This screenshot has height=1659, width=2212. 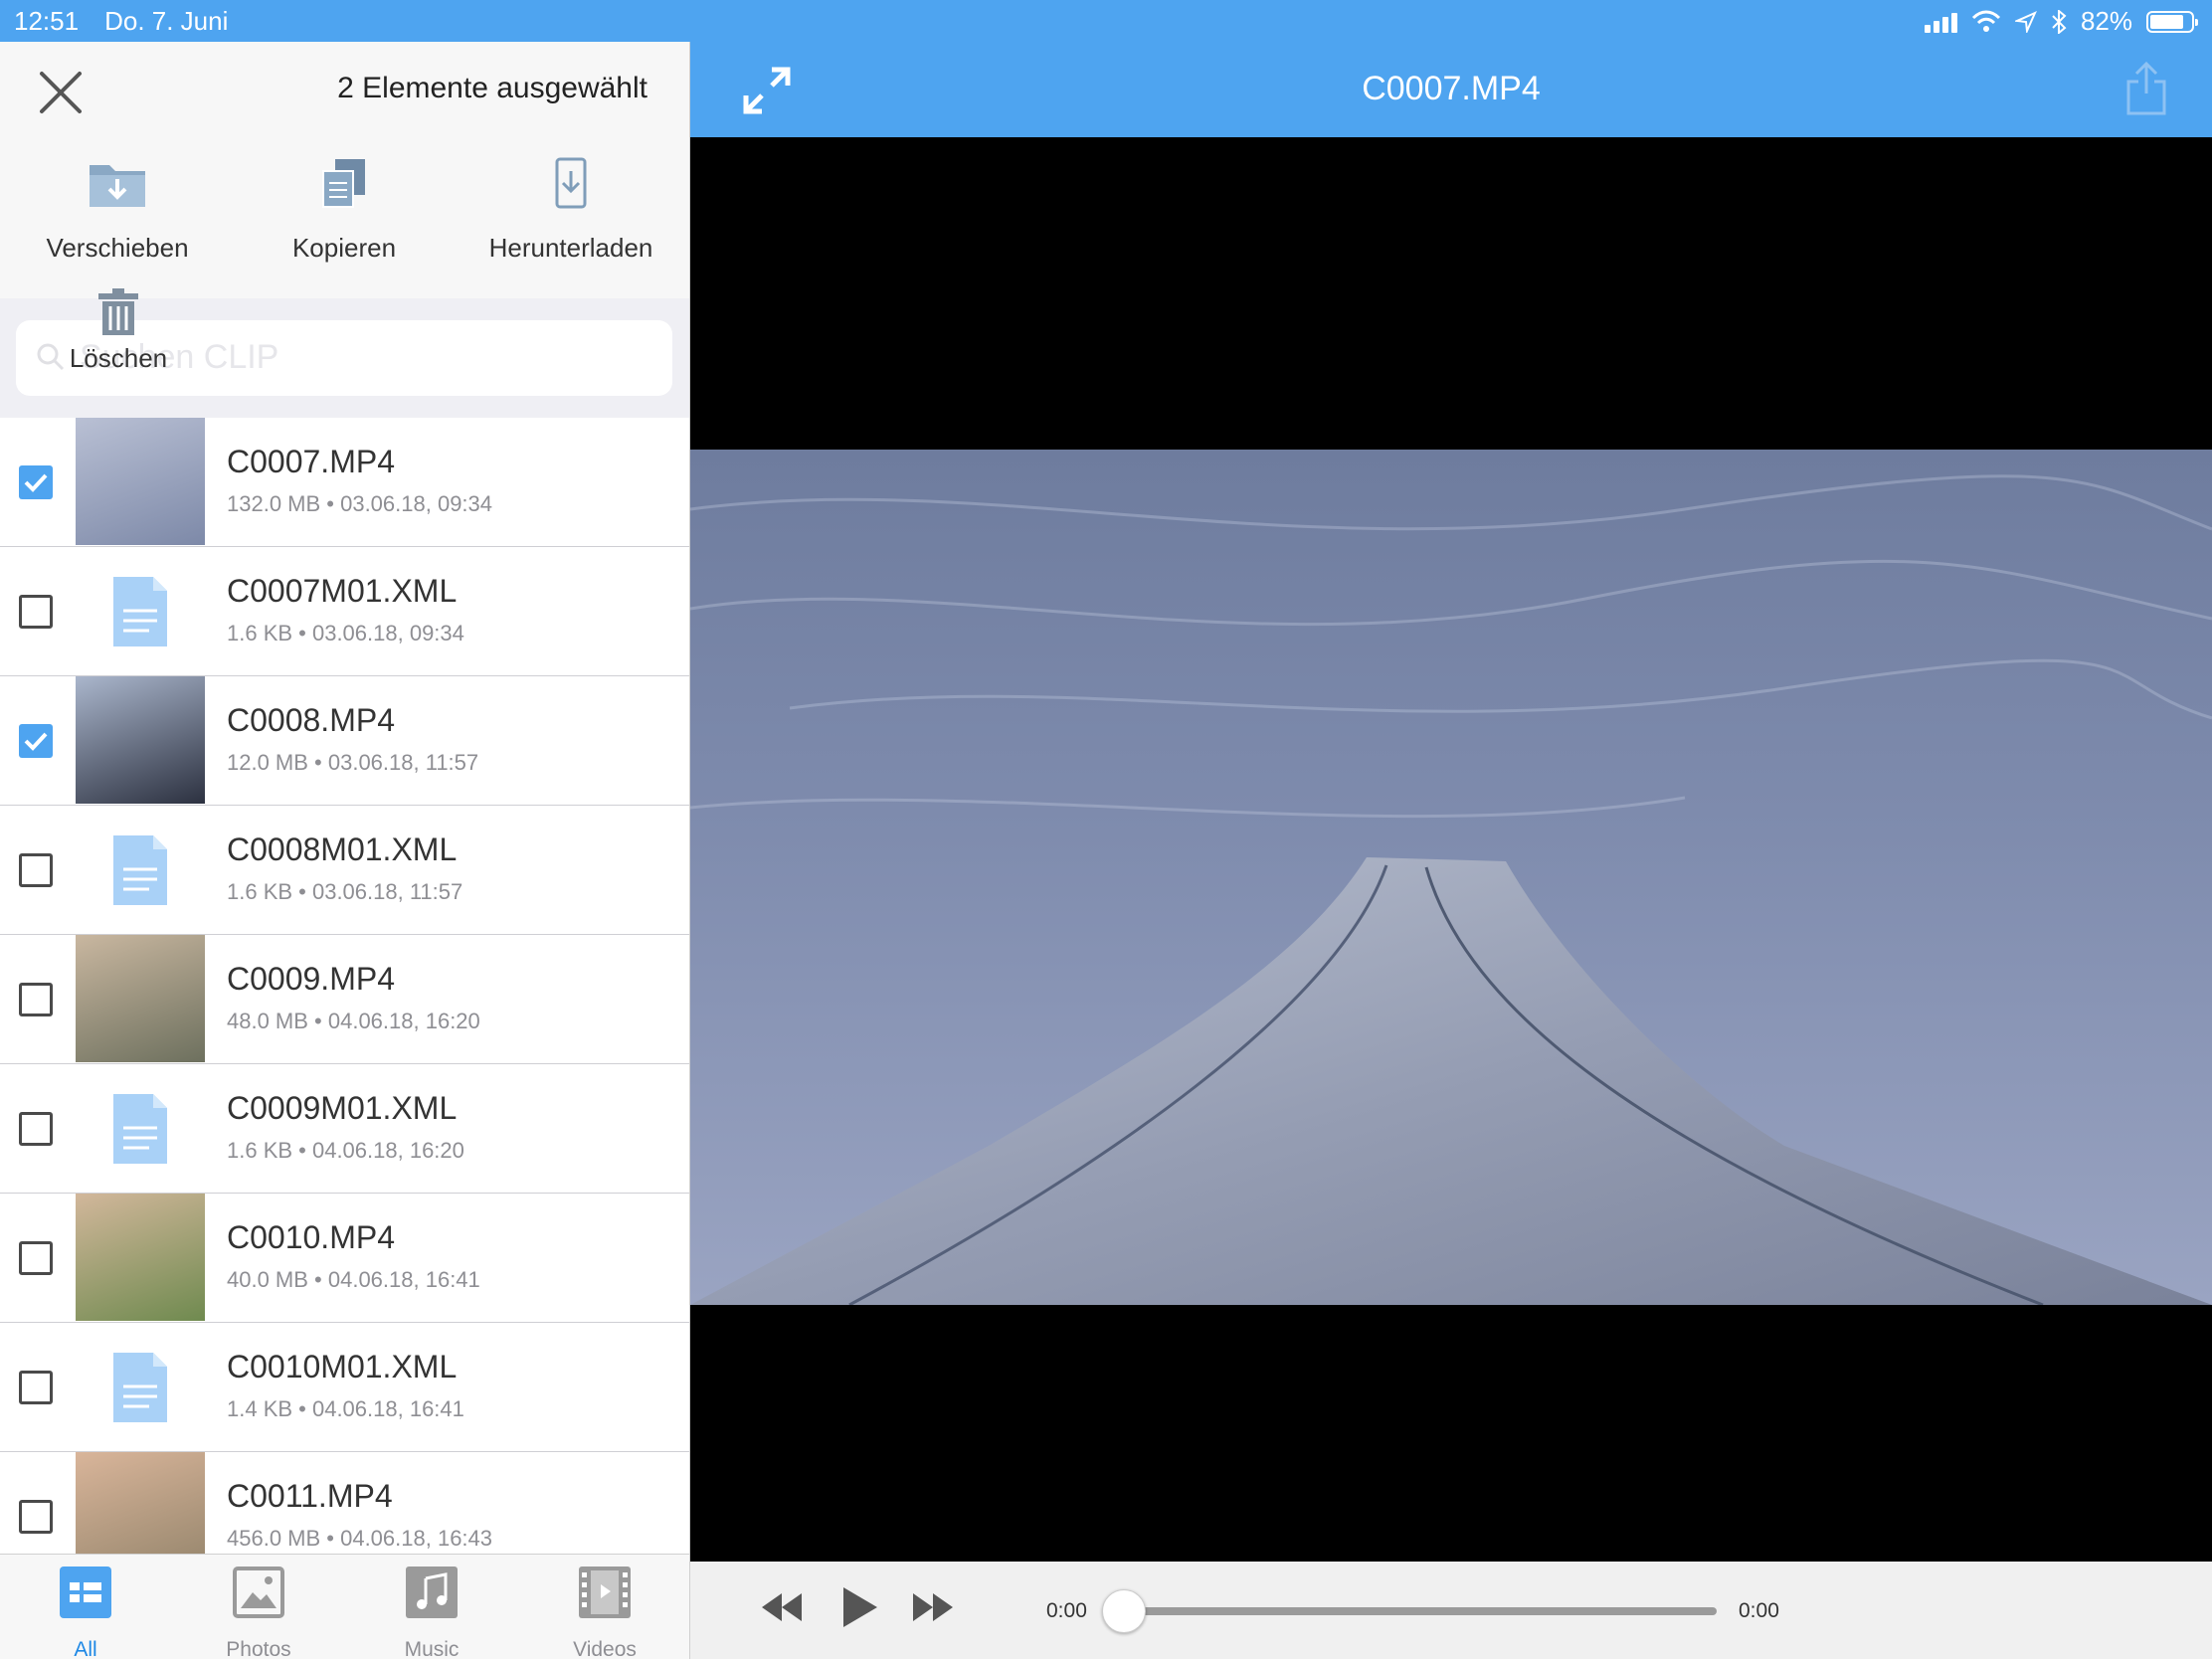 What do you see at coordinates (360, 1538) in the screenshot?
I see `file-meta: 456.0 MB • 04.06.18, 16:43` at bounding box center [360, 1538].